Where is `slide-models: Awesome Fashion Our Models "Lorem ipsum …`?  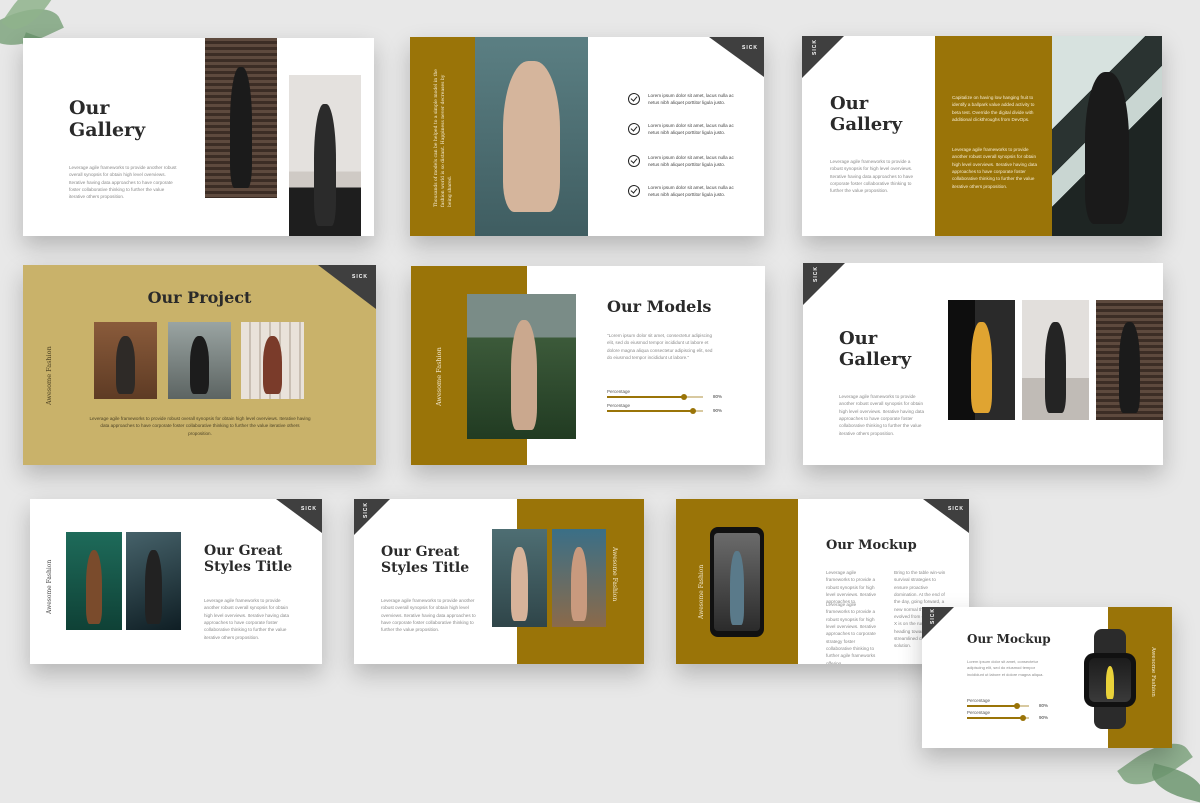
slide-models: Awesome Fashion Our Models "Lorem ipsum … is located at coordinates (588, 365).